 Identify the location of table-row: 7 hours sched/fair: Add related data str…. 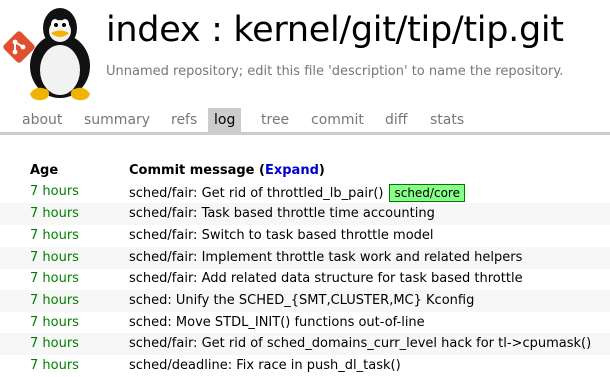
(305, 279).